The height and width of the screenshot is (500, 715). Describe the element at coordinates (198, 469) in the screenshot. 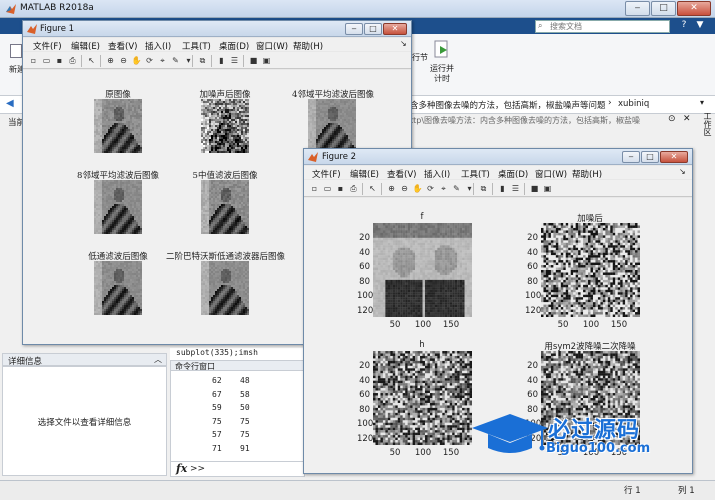

I see `prompt-symbol: >>` at that location.